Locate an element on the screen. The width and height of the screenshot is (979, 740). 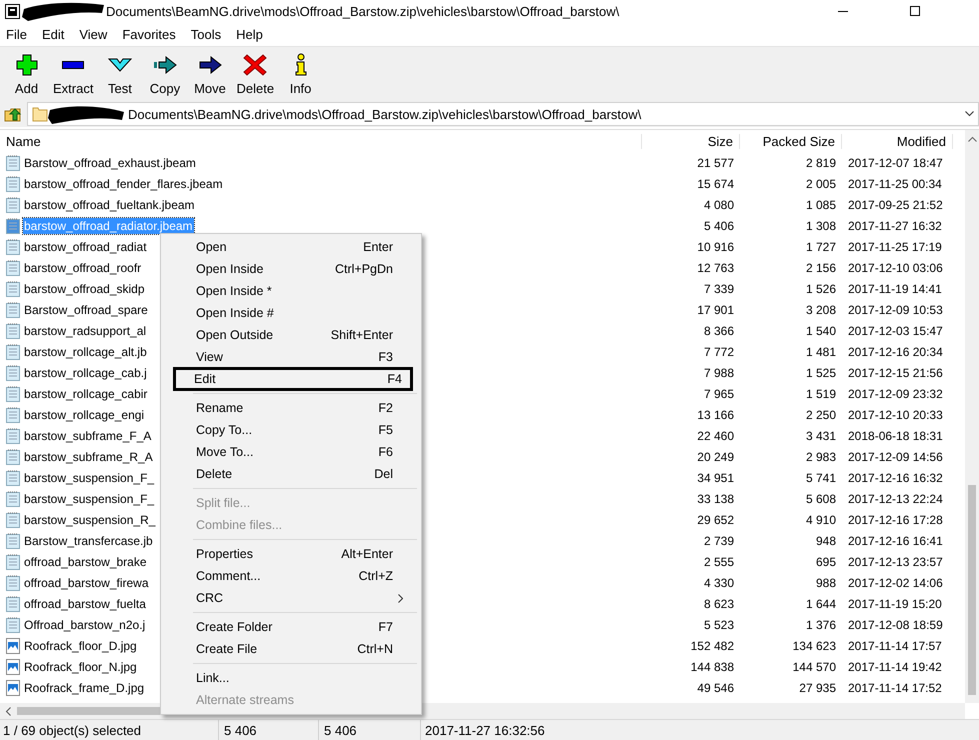
scrollbar-thumb is located at coordinates (972, 590).